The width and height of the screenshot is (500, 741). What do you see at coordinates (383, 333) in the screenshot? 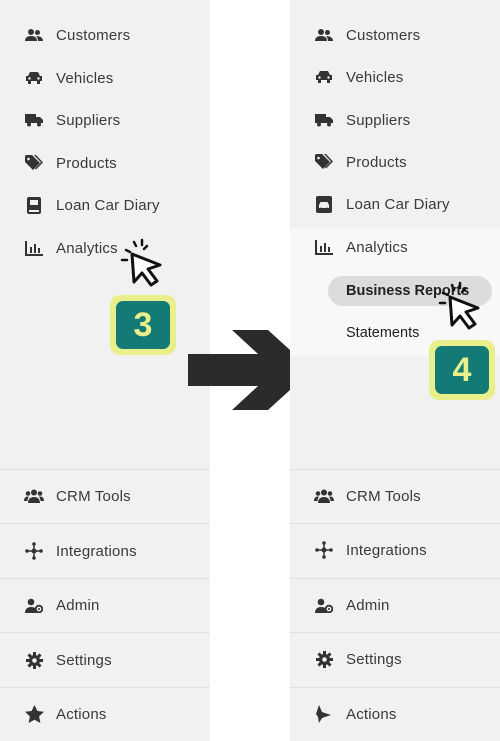
I see `submenu-label: Statements` at bounding box center [383, 333].